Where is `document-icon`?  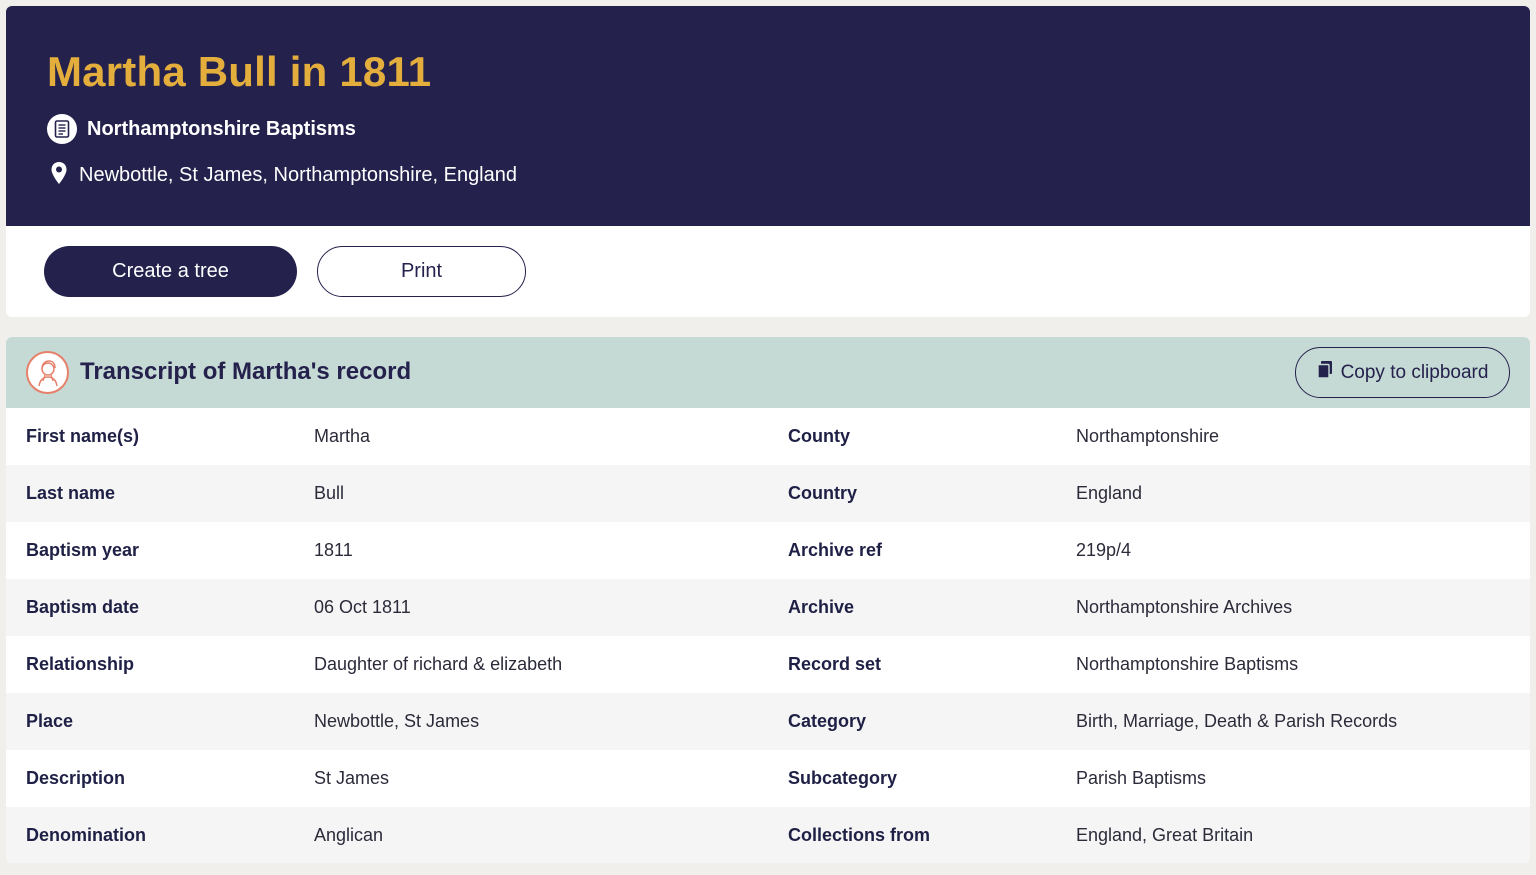 document-icon is located at coordinates (62, 129).